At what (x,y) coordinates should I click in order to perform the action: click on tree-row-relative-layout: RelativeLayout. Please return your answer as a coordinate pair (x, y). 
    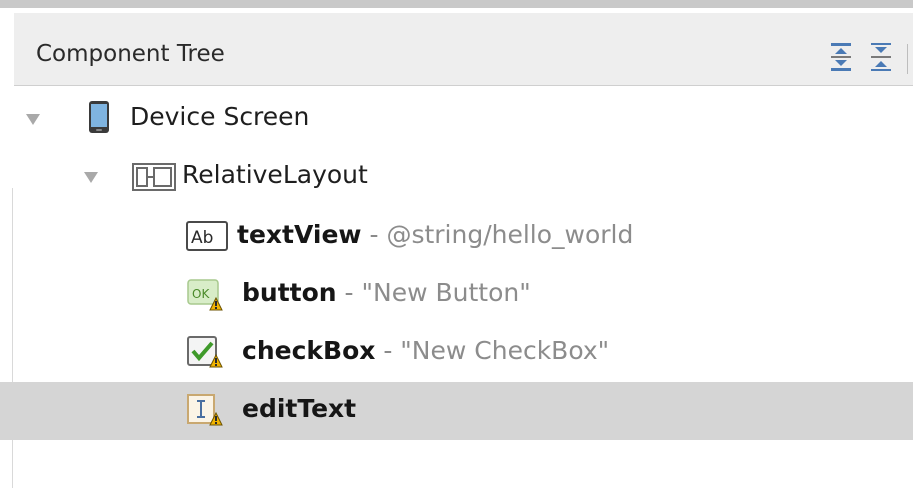
    Looking at the image, I should click on (456, 177).